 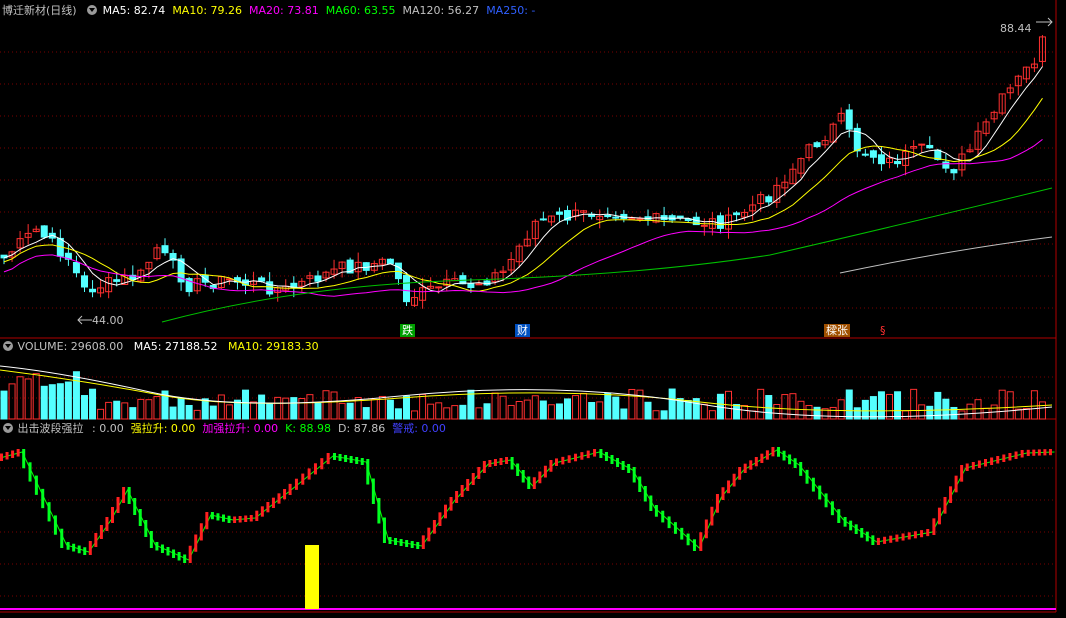 What do you see at coordinates (407, 330) in the screenshot?
I see `event-badge-die: 跌` at bounding box center [407, 330].